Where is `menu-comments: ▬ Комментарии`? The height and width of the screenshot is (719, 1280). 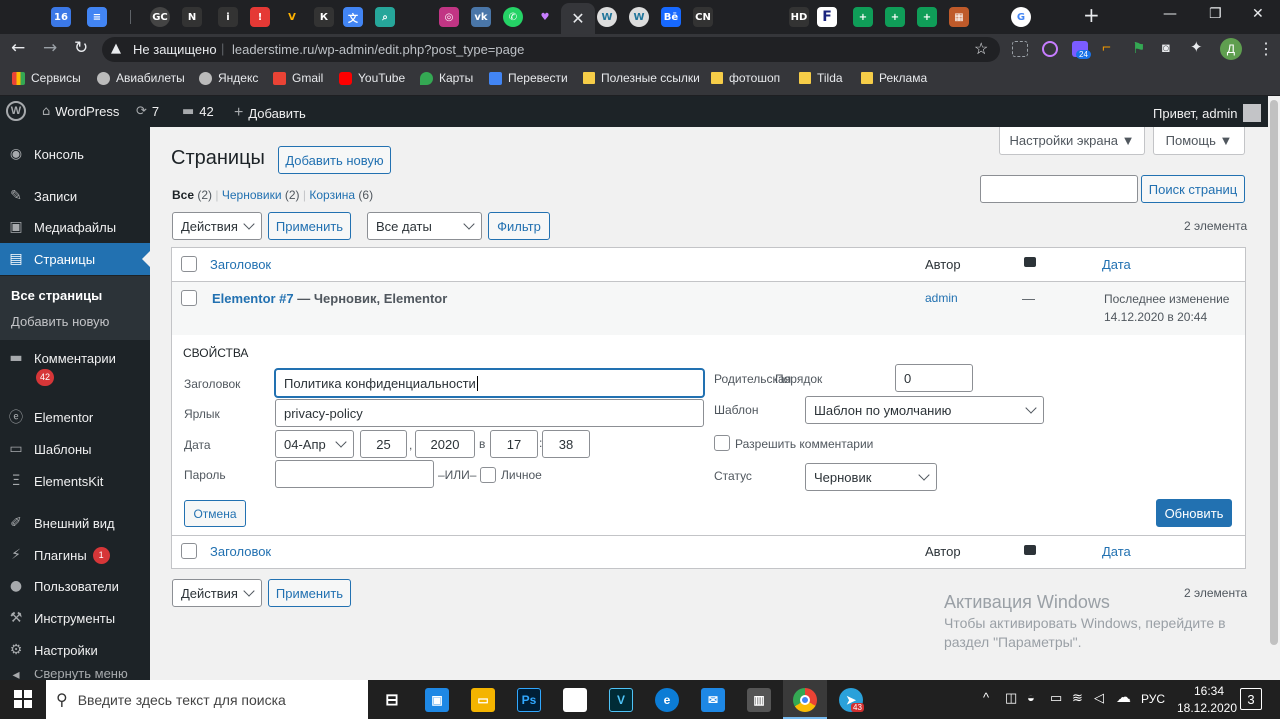 menu-comments: ▬ Комментарии is located at coordinates (75, 358).